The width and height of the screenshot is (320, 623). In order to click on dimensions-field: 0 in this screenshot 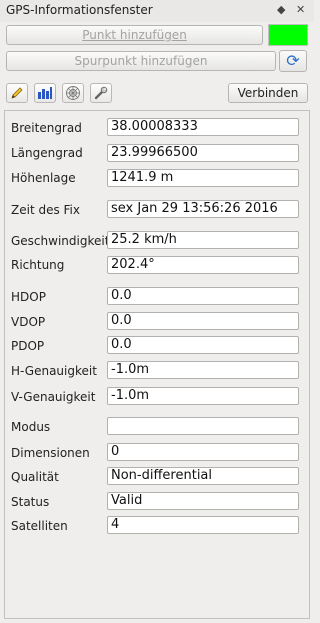, I will do `click(203, 452)`.